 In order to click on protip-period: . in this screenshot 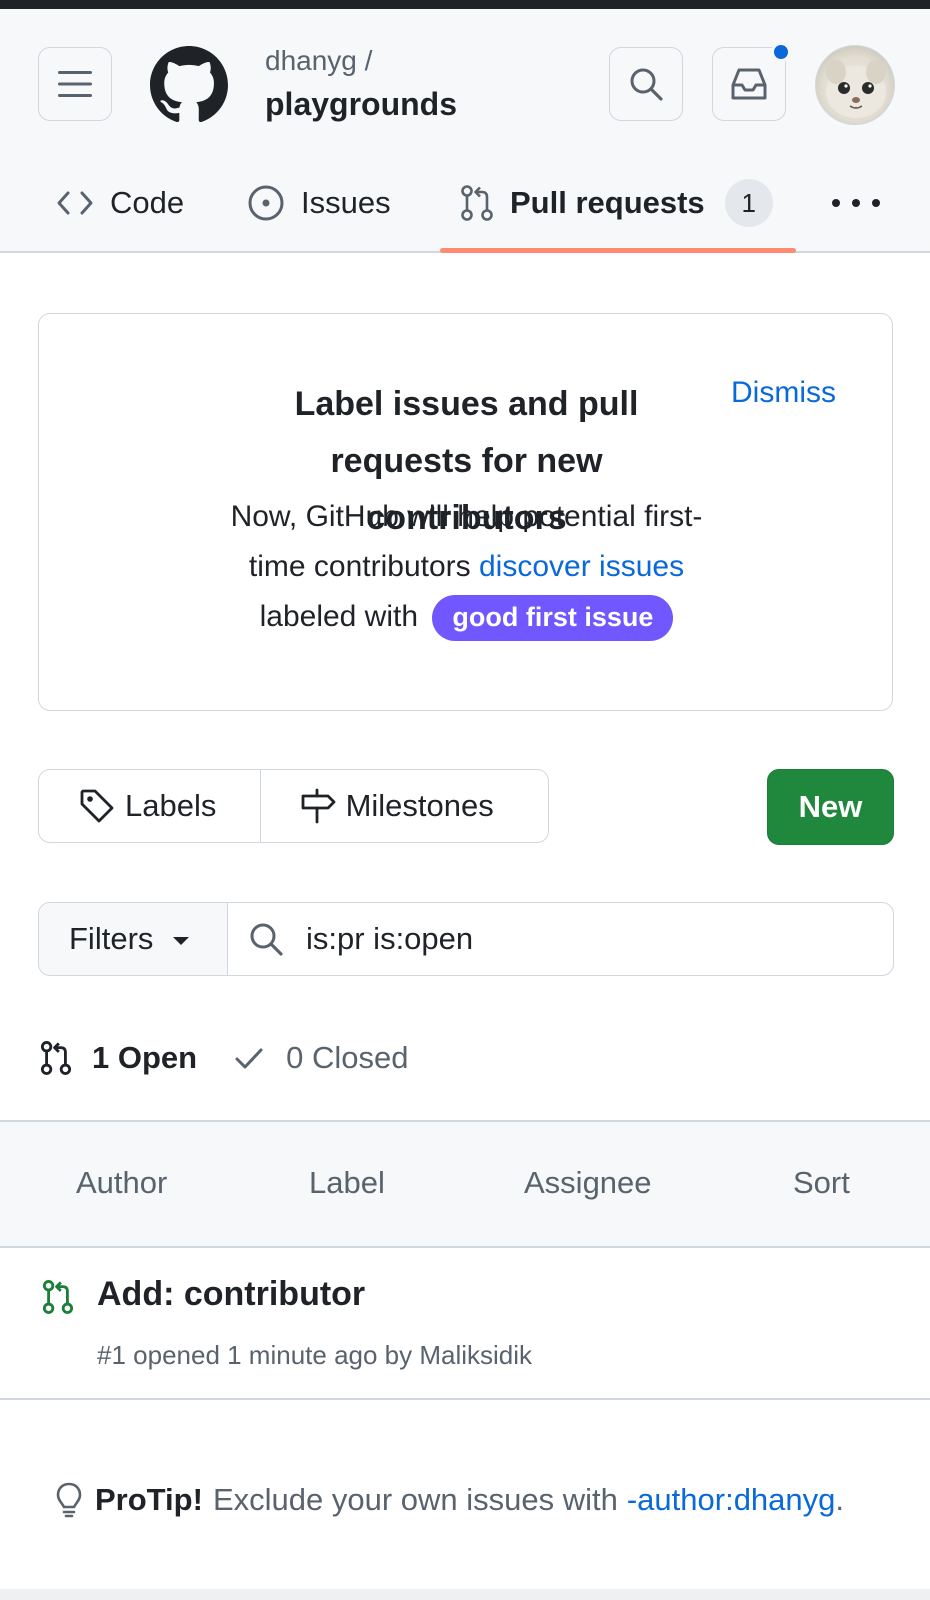, I will do `click(840, 1499)`.